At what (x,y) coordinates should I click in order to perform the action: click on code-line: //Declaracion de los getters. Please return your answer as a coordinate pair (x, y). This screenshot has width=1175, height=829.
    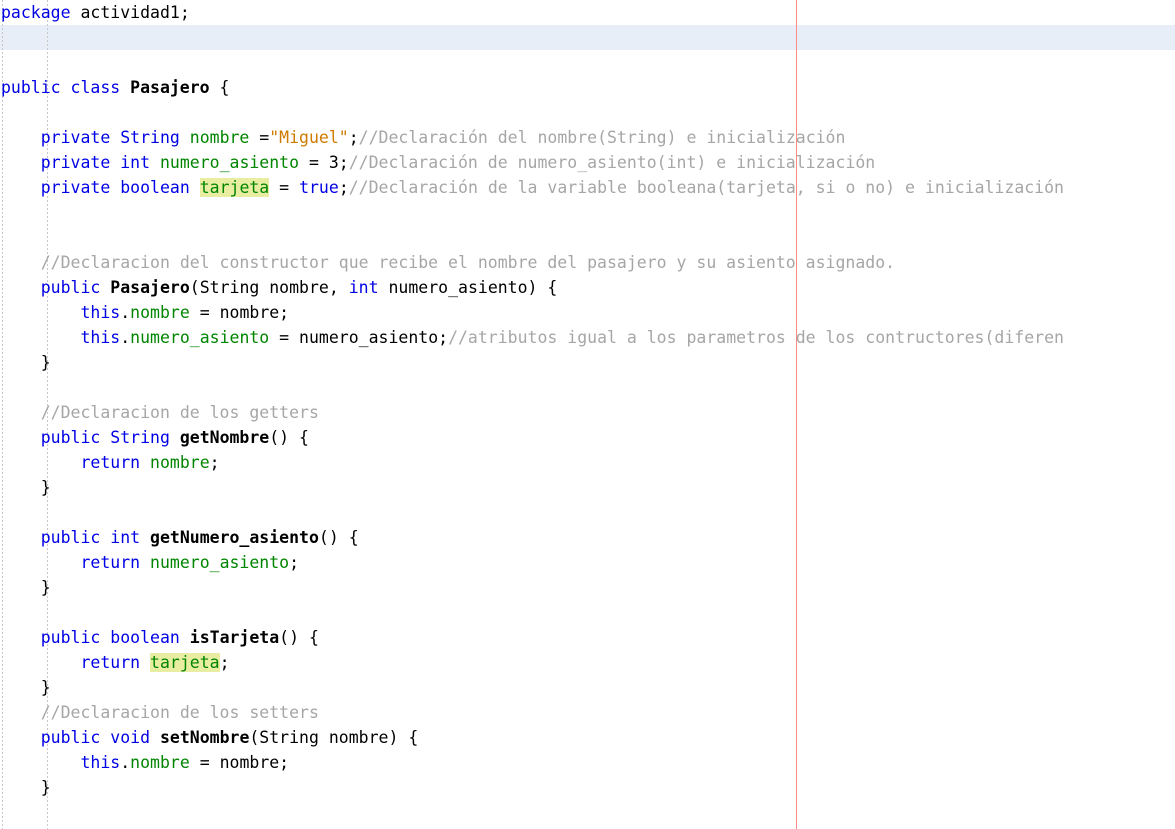
    Looking at the image, I should click on (587, 412).